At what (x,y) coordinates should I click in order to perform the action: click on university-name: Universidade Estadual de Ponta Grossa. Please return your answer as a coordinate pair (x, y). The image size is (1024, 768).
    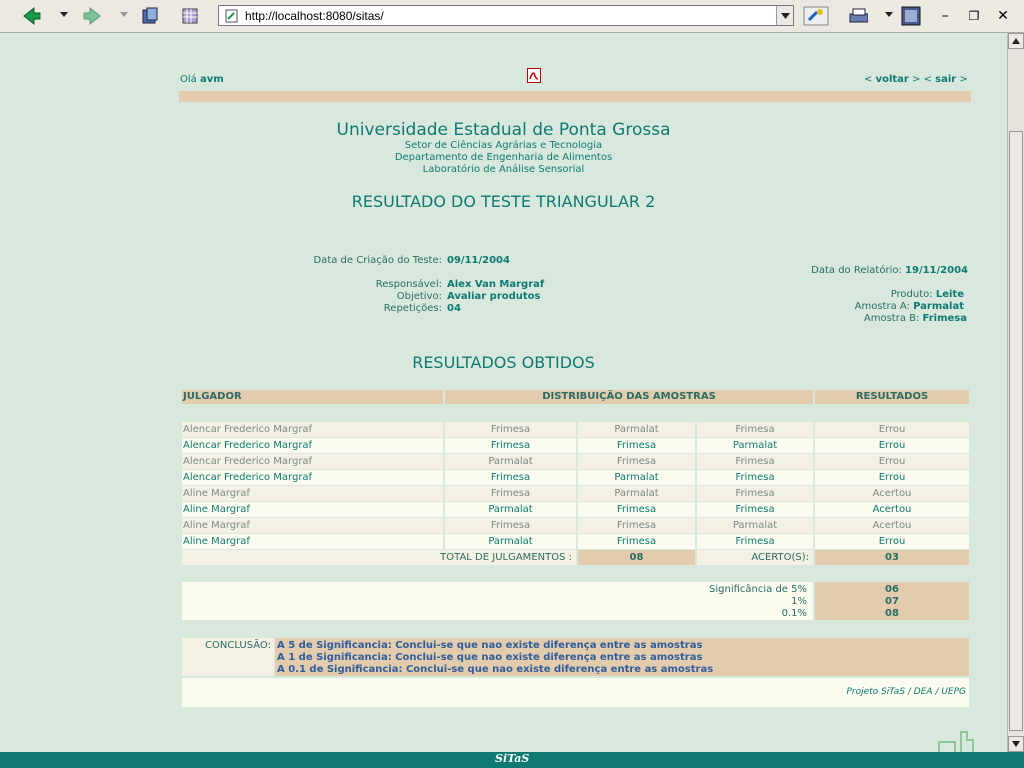
    Looking at the image, I should click on (503, 130).